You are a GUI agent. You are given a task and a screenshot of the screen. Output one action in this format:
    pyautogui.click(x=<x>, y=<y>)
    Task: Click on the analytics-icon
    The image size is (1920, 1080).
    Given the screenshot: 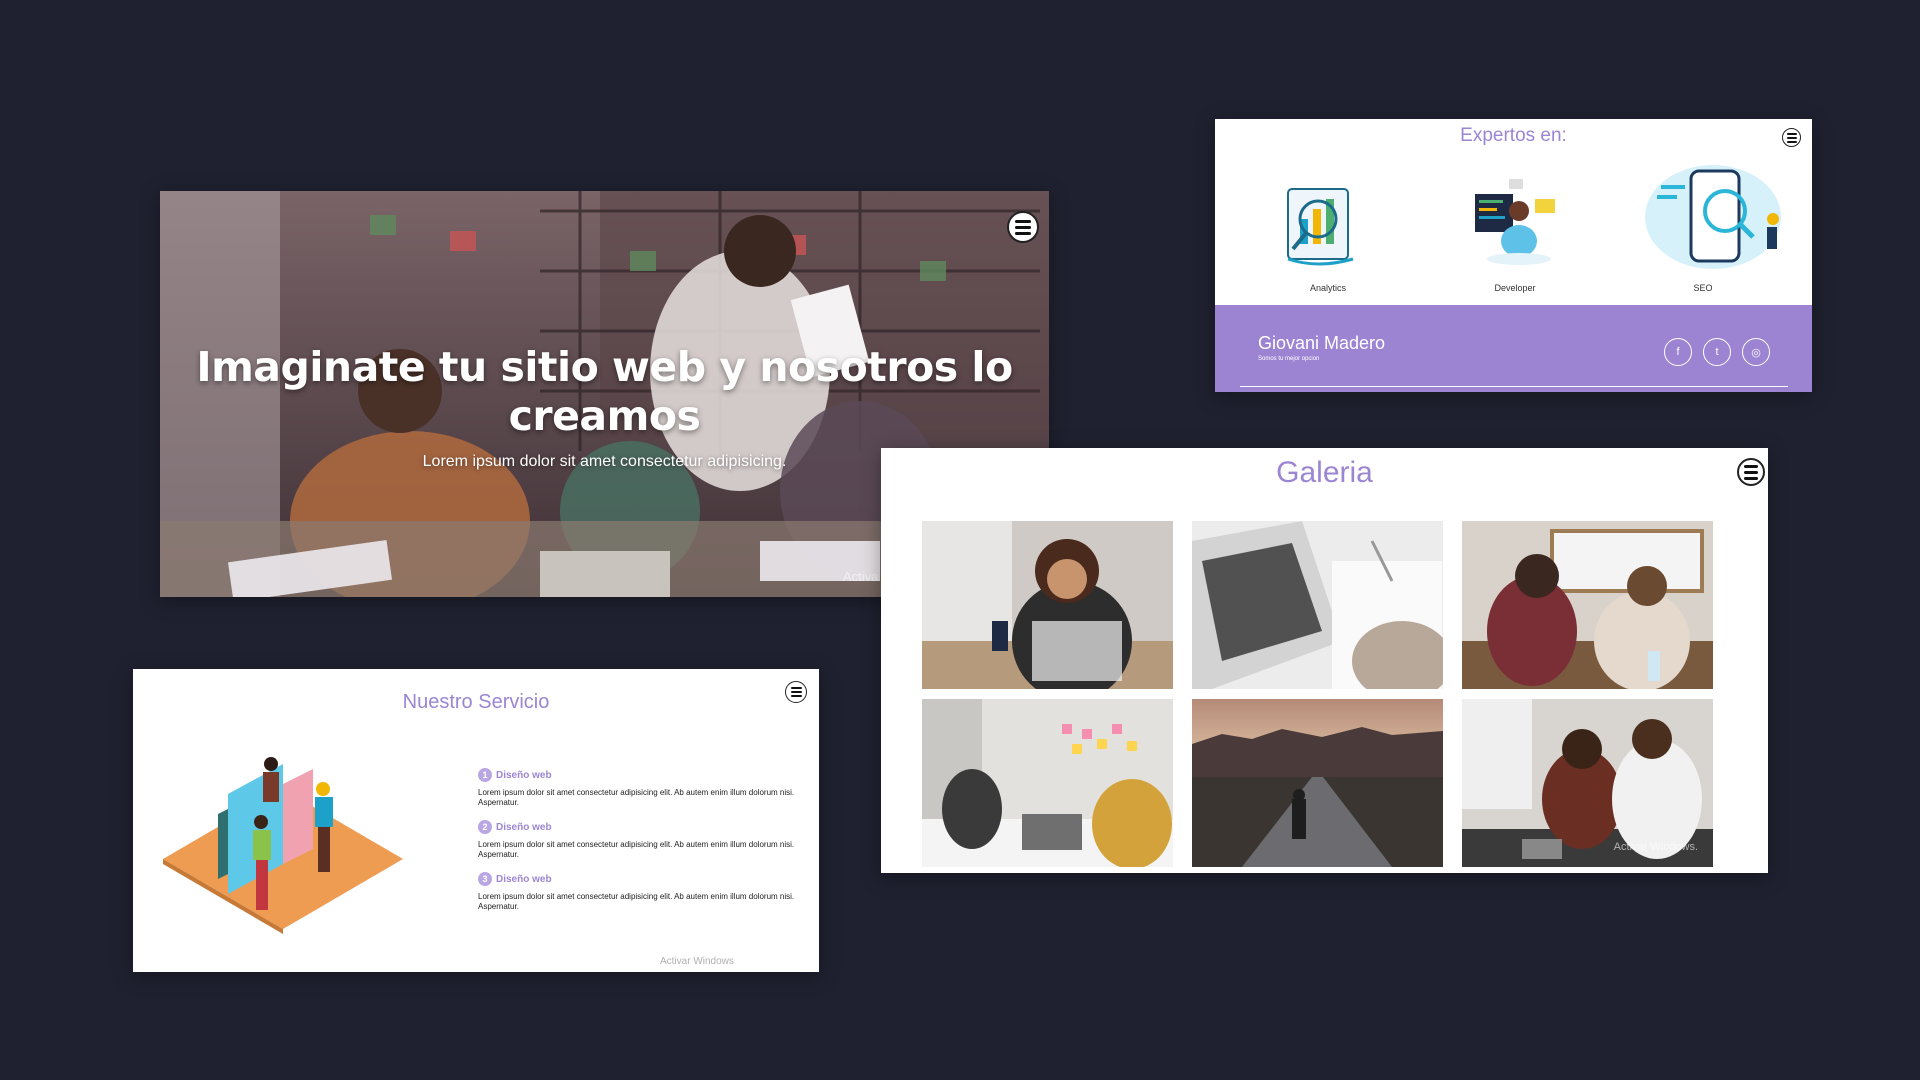 What is the action you would take?
    pyautogui.click(x=1320, y=227)
    